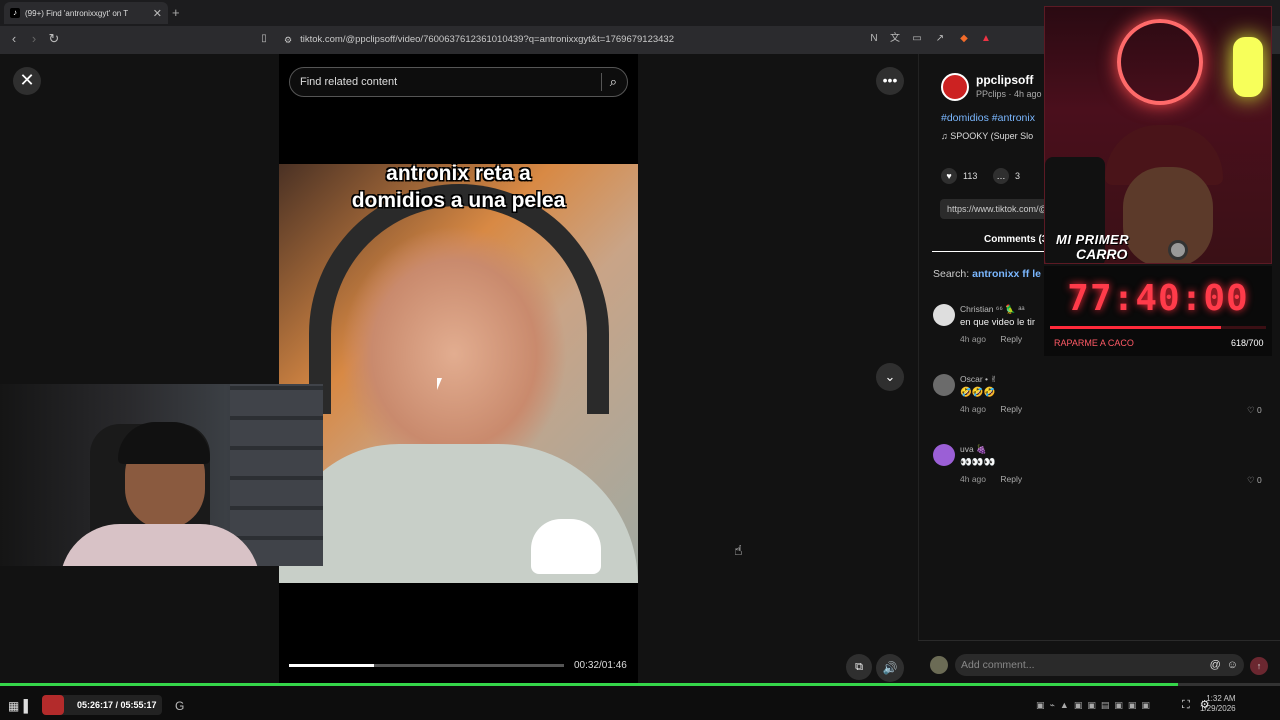 The height and width of the screenshot is (720, 1280). Describe the element at coordinates (1102, 254) in the screenshot. I see `badge-line-2: CARRO` at that location.